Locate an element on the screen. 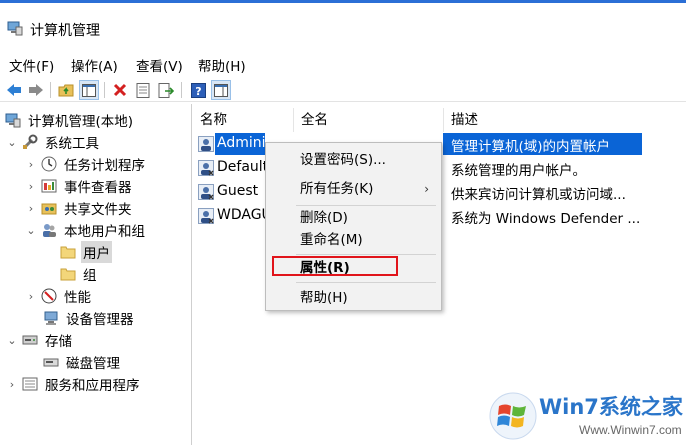  tree-label: 服务和应用程序 is located at coordinates (92, 386).